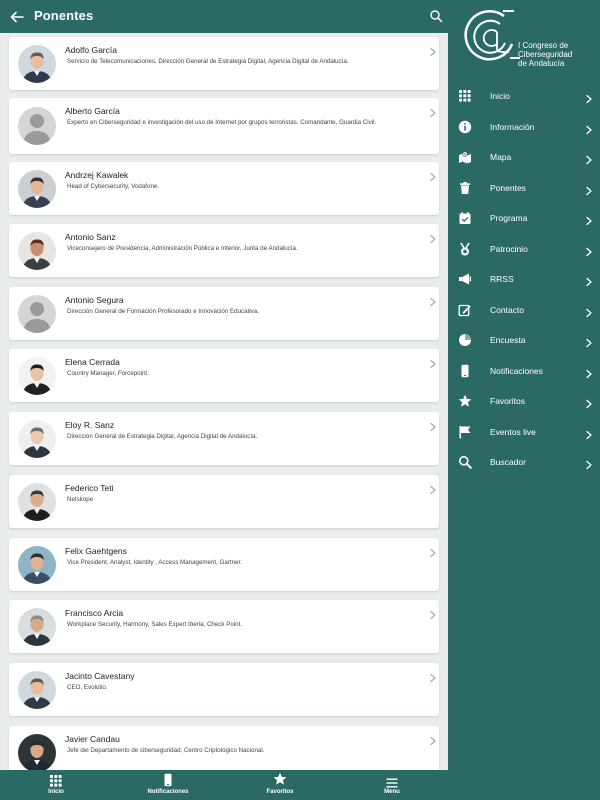  What do you see at coordinates (509, 248) in the screenshot?
I see `menu-item-label: Patrocinio` at bounding box center [509, 248].